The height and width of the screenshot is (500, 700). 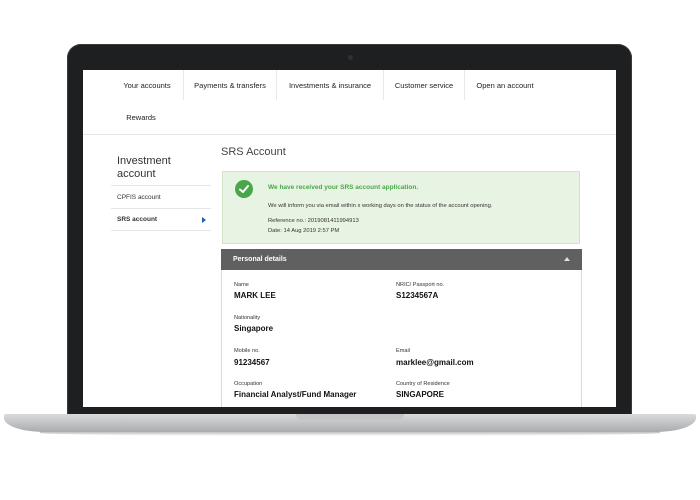 What do you see at coordinates (424, 85) in the screenshot?
I see `nav-customer-service: Customer service` at bounding box center [424, 85].